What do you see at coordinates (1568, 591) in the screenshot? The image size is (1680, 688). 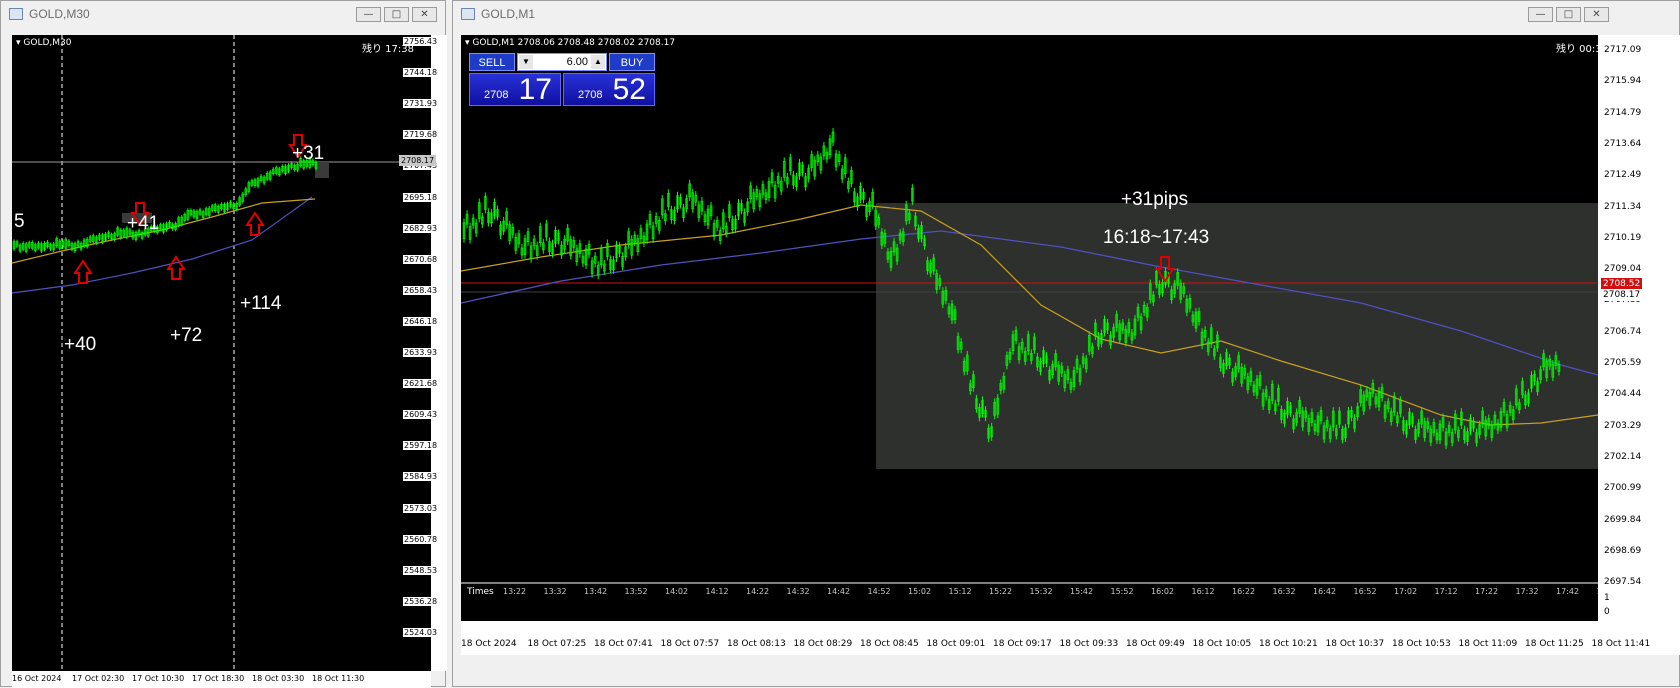 I see `subwindow-time-label: 17:42` at bounding box center [1568, 591].